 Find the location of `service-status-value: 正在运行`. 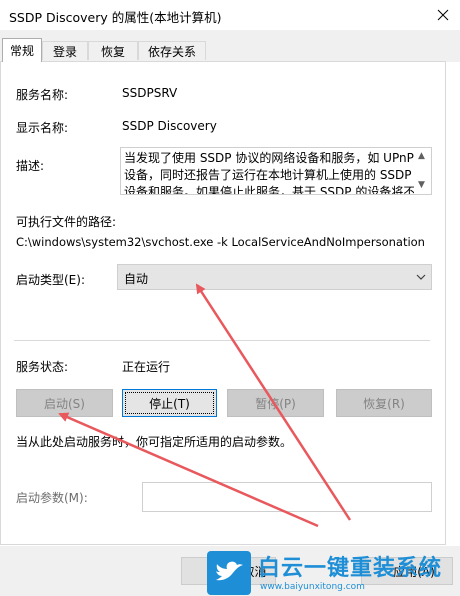

service-status-value: 正在运行 is located at coordinates (146, 367).